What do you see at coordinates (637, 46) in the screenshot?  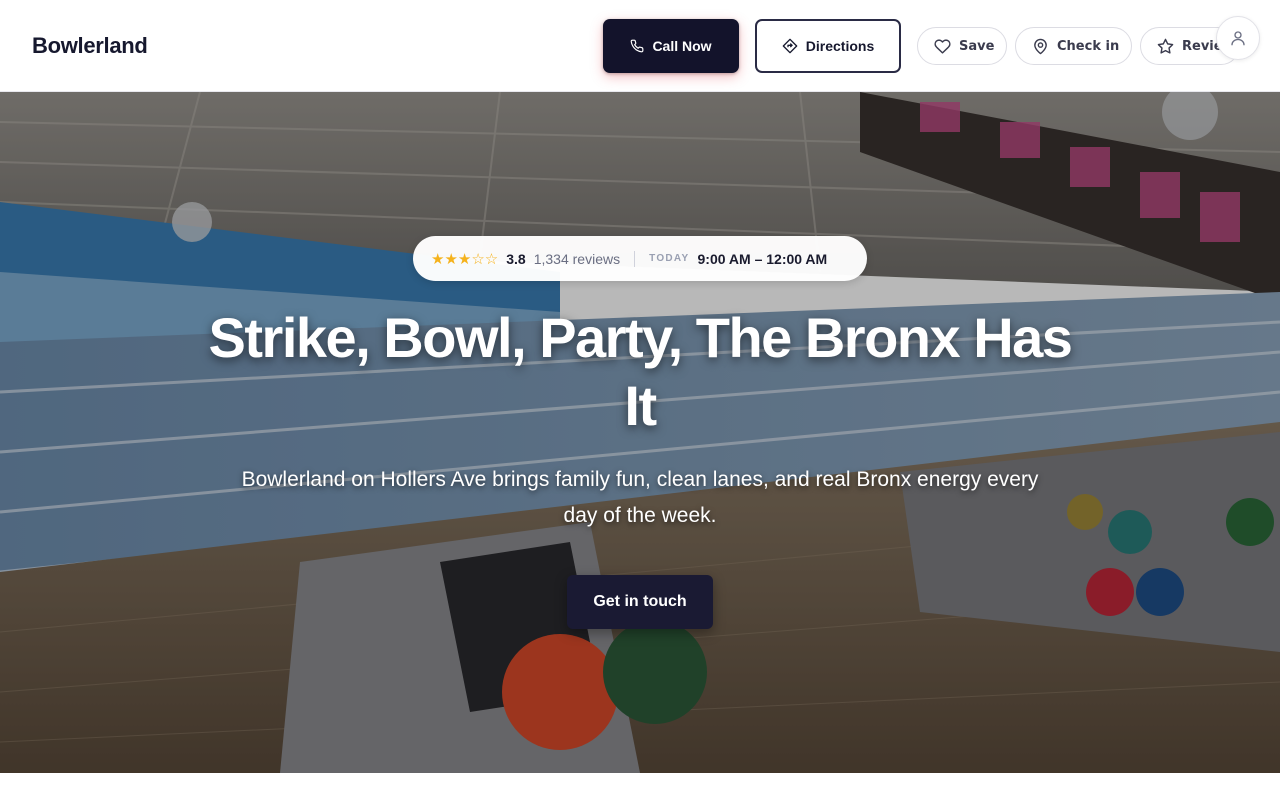 I see `phone-icon` at bounding box center [637, 46].